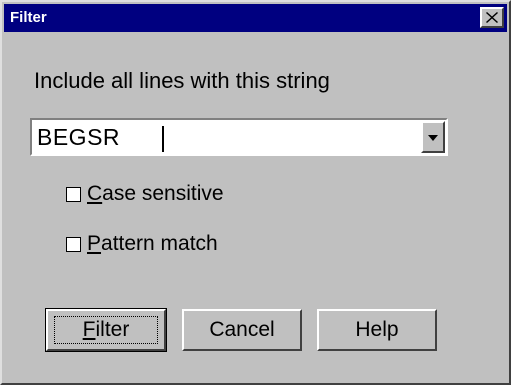  I want to click on filter-button-label-rest: ilter, so click(112, 329).